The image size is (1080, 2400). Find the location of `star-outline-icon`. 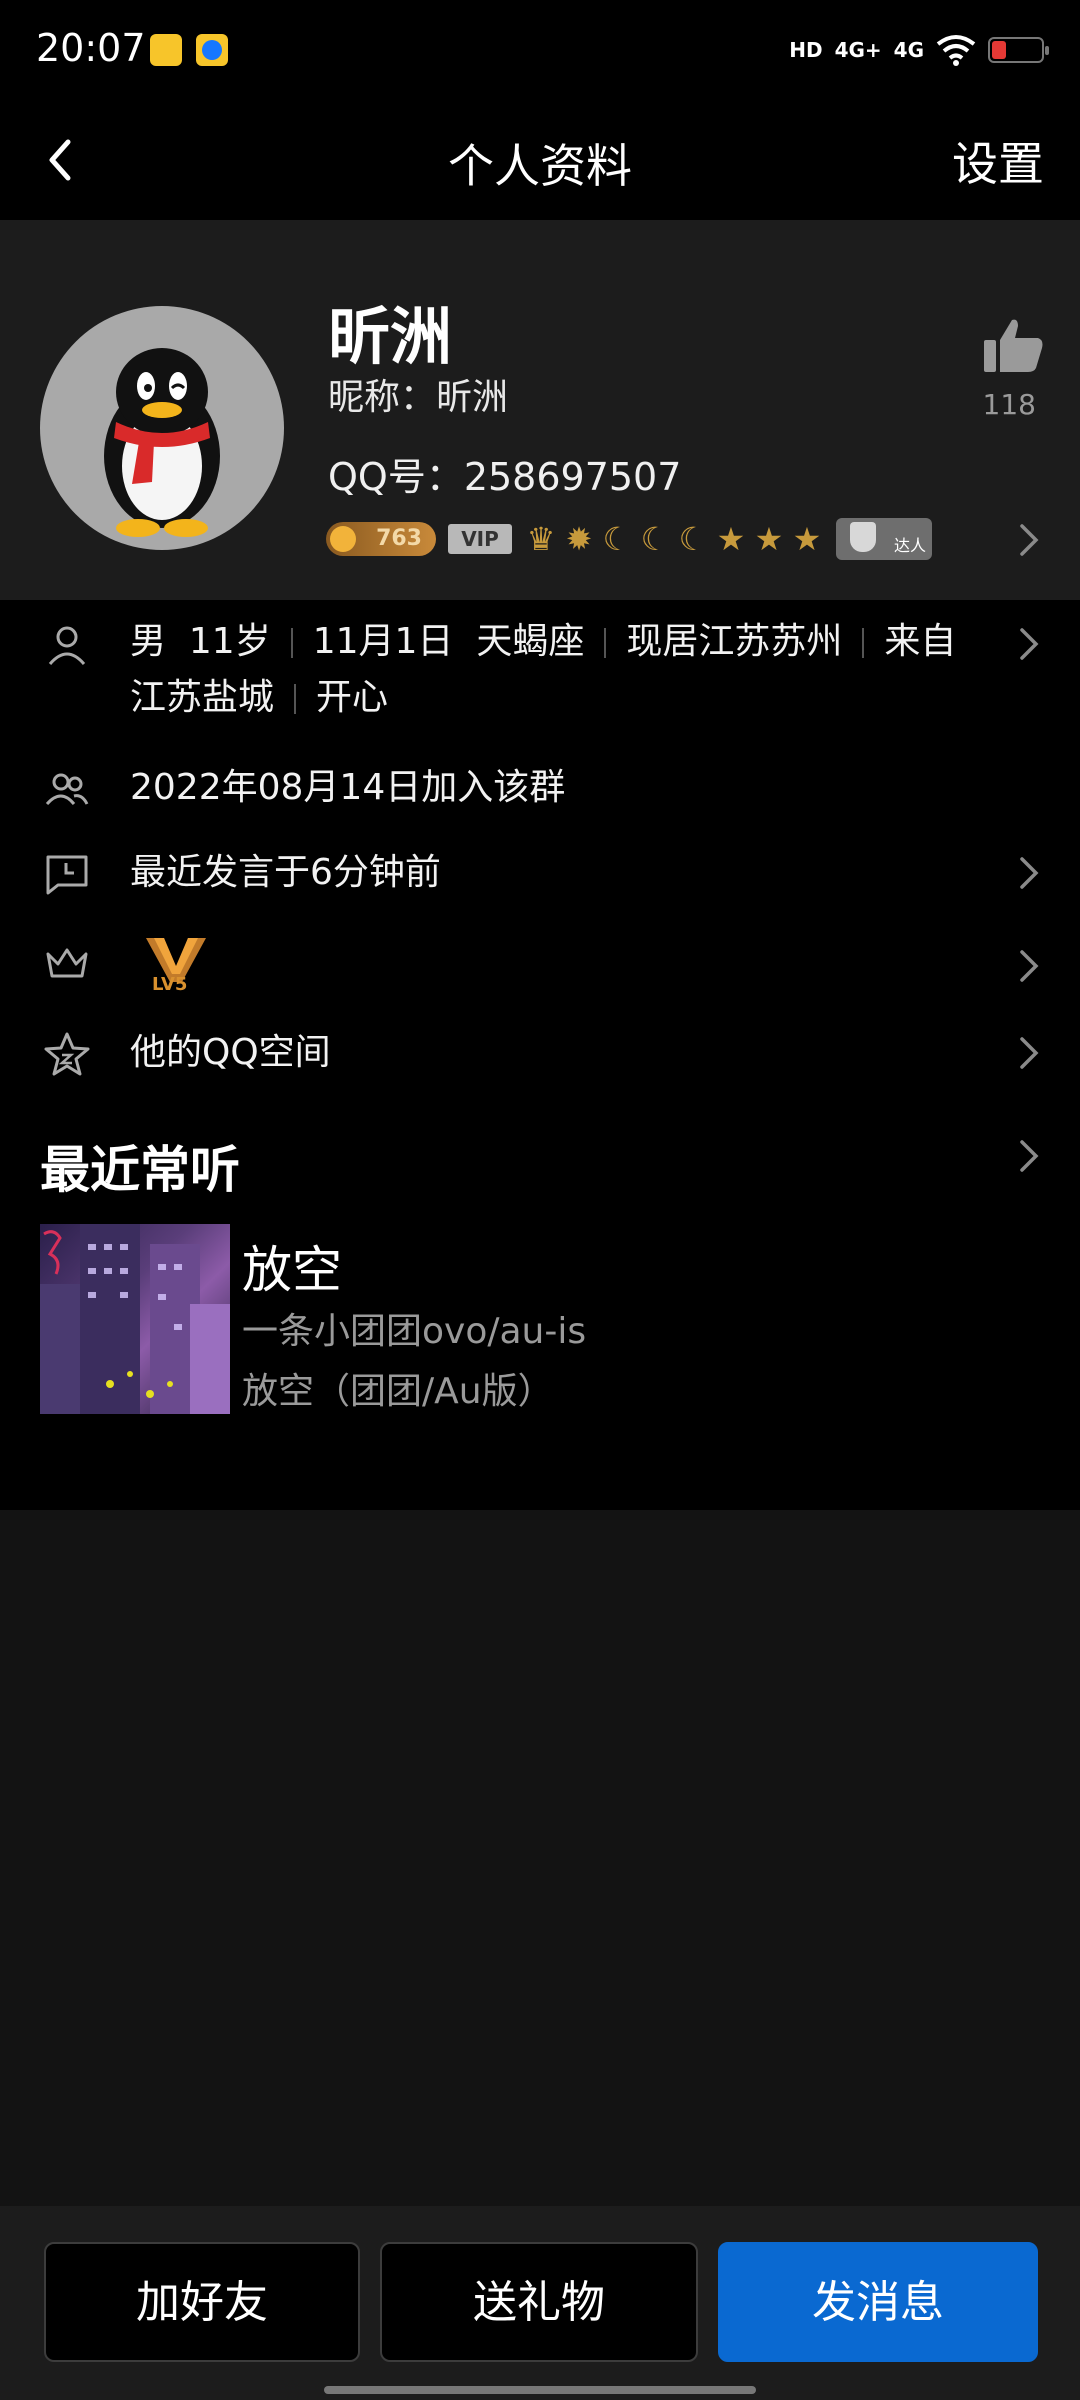

star-outline-icon is located at coordinates (67, 1054).